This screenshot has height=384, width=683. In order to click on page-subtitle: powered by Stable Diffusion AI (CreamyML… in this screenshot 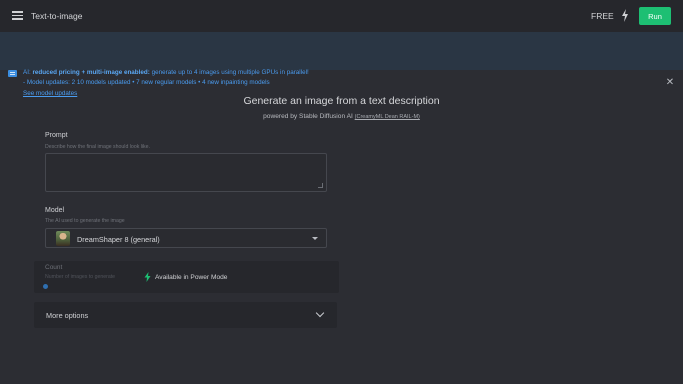, I will do `click(341, 116)`.